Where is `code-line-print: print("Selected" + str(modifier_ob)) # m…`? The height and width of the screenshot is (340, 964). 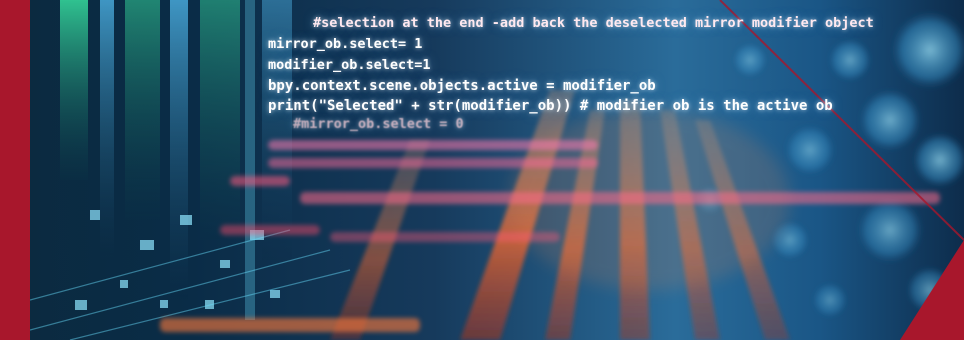 code-line-print: print("Selected" + str(modifier_ob)) # m… is located at coordinates (550, 106).